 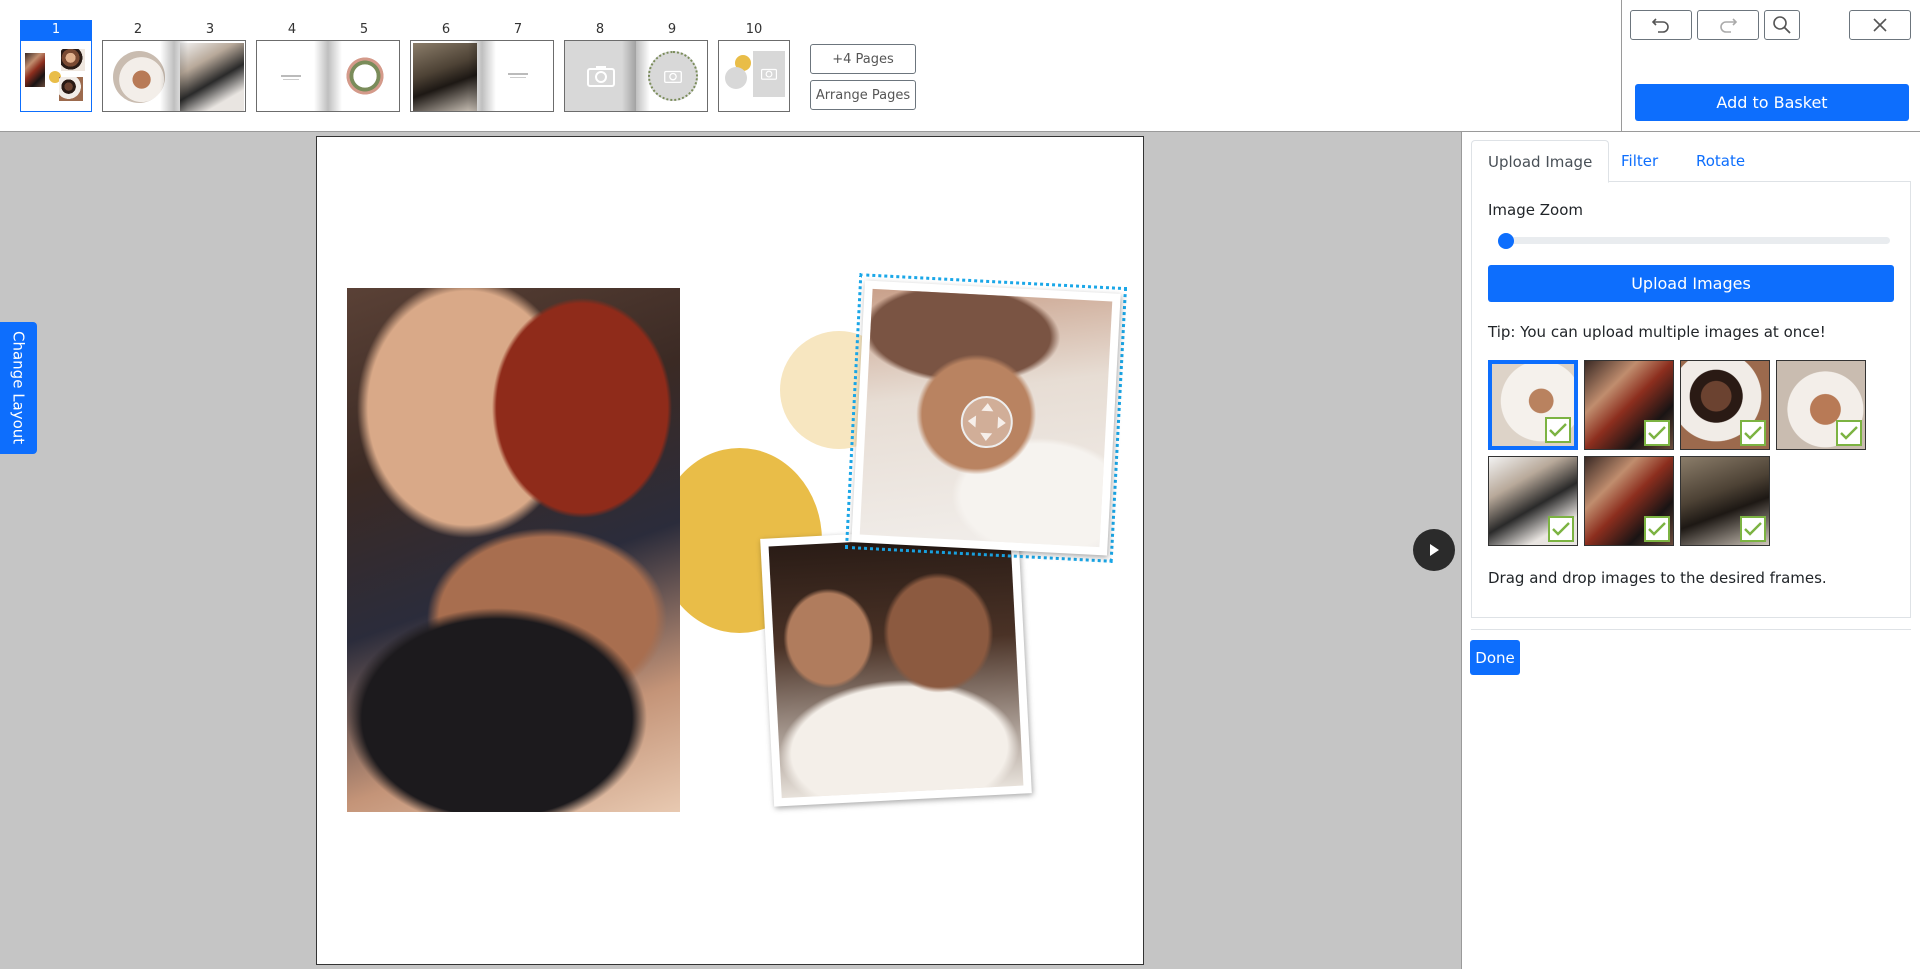 I want to click on magnifier-icon, so click(x=1782, y=25).